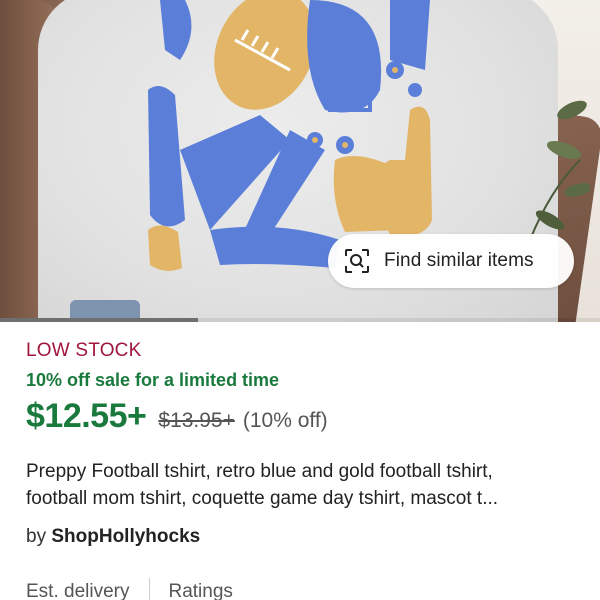 The height and width of the screenshot is (600, 600). I want to click on stock-status-badge: LOW STOCK, so click(84, 350).